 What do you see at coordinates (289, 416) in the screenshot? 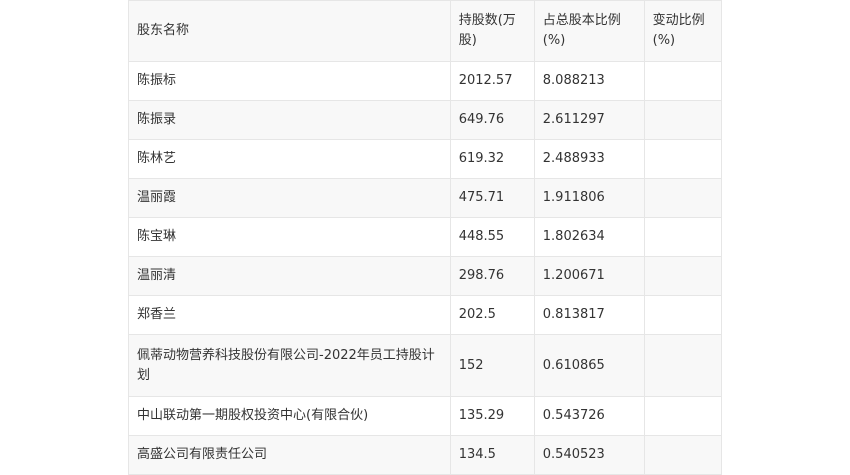
I see `cell-name: 中山联动第一期股权投资中心(有限合伙)` at bounding box center [289, 416].